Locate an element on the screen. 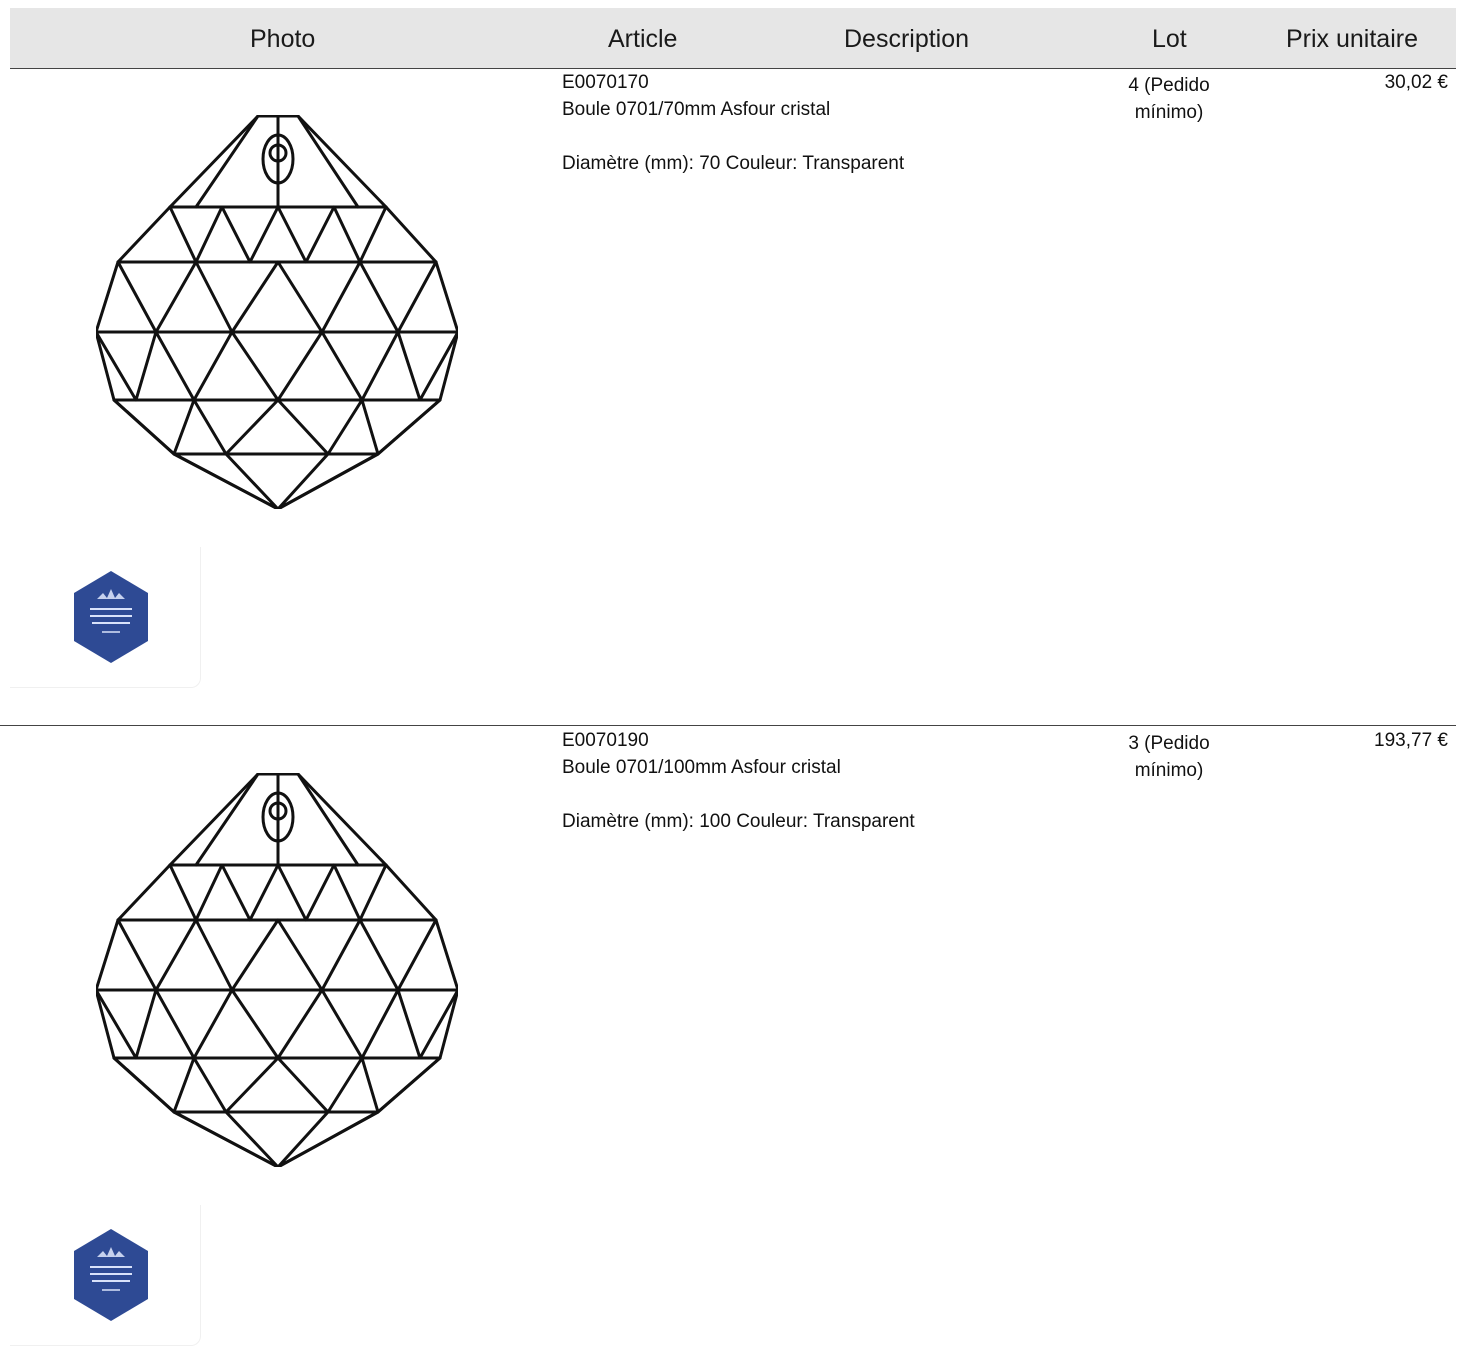 Image resolution: width=1468 pixels, height=1346 pixels. article-attributes: Diamètre (mm): 70 Couleur: Transparent is located at coordinates (733, 163).